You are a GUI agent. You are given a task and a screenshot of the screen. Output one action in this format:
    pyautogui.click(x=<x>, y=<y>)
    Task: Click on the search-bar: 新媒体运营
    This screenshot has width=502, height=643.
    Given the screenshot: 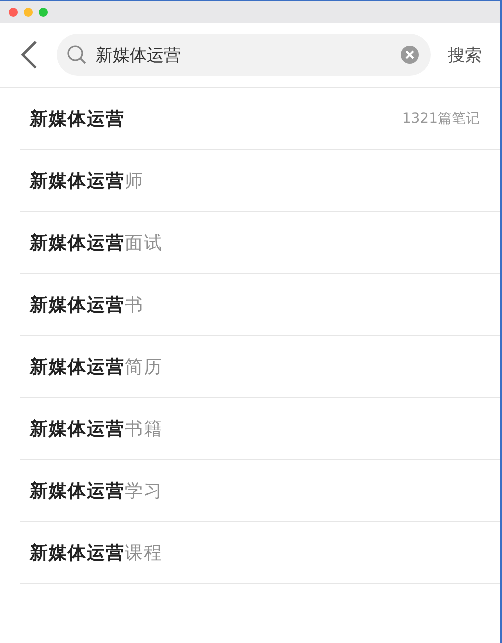 What is the action you would take?
    pyautogui.click(x=244, y=55)
    